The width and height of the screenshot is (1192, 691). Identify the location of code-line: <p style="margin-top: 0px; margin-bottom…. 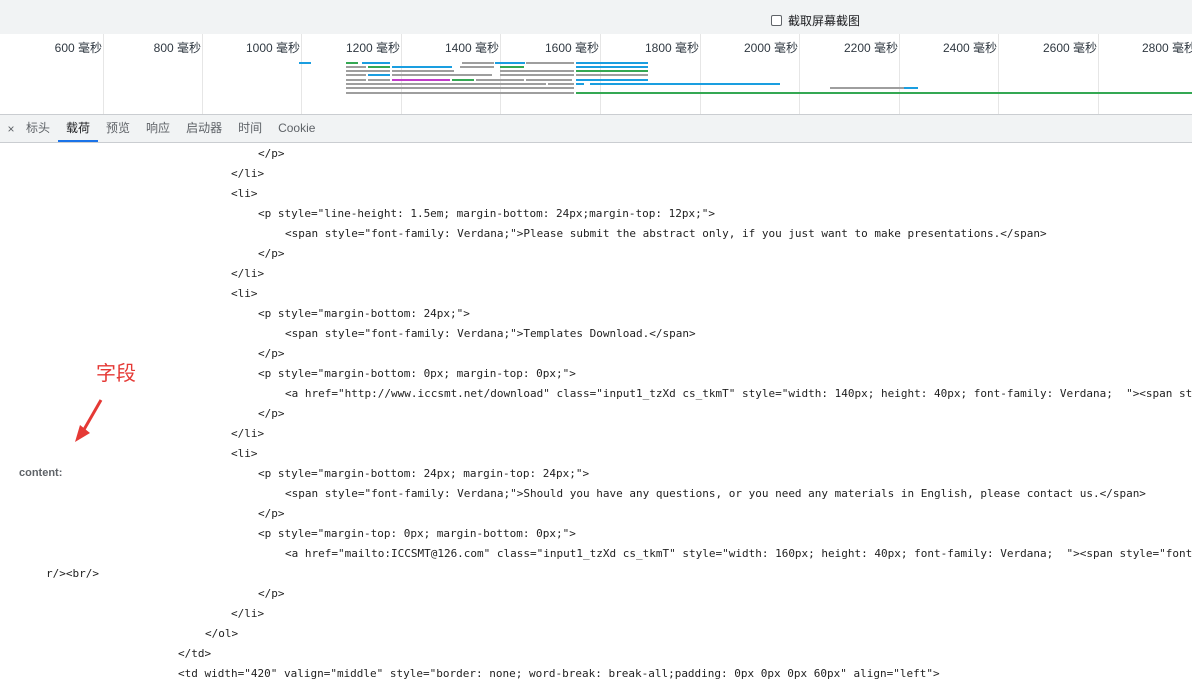
(417, 533).